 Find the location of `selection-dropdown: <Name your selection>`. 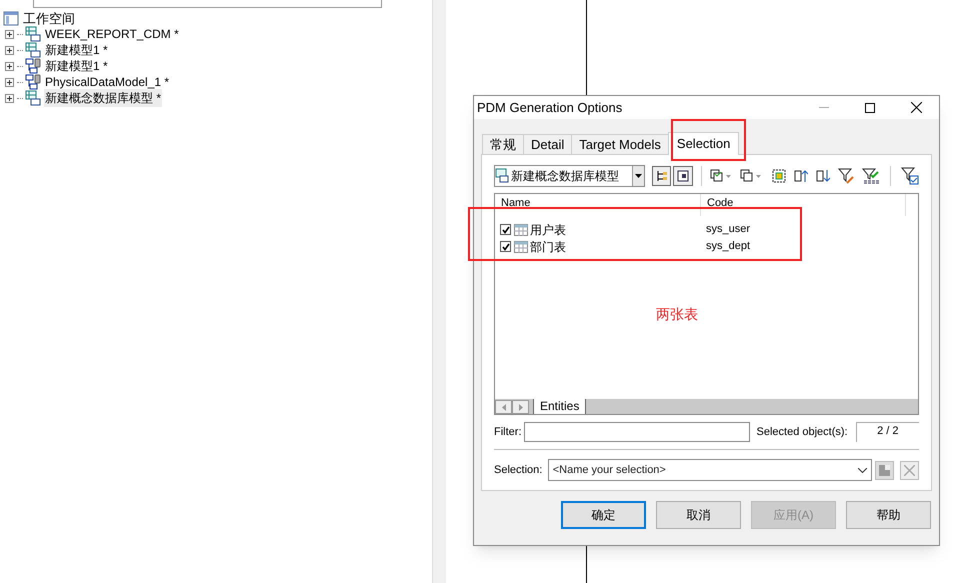

selection-dropdown: <Name your selection> is located at coordinates (710, 470).